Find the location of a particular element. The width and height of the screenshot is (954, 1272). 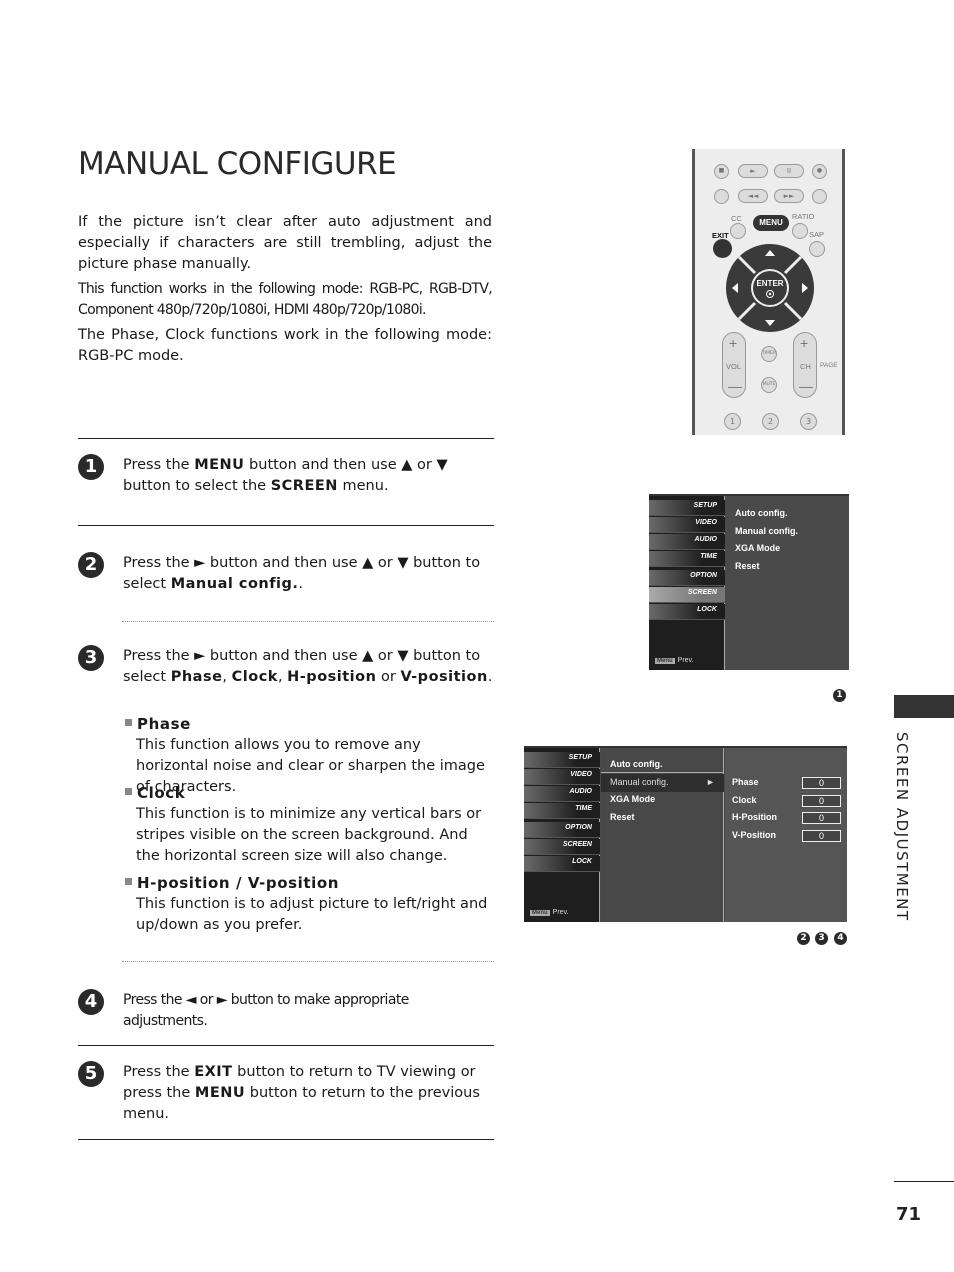

callout-badge: 1 is located at coordinates (839, 695).